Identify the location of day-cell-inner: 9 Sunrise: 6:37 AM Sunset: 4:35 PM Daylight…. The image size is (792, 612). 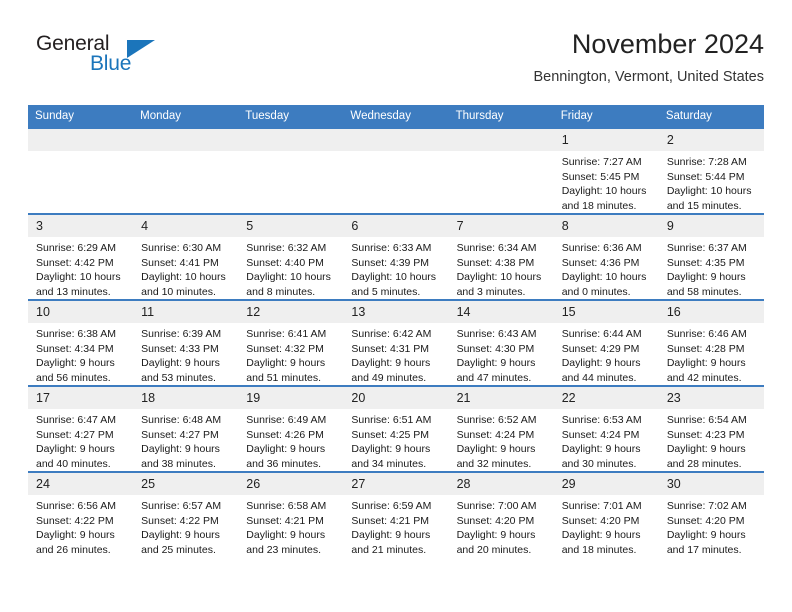
(711, 257).